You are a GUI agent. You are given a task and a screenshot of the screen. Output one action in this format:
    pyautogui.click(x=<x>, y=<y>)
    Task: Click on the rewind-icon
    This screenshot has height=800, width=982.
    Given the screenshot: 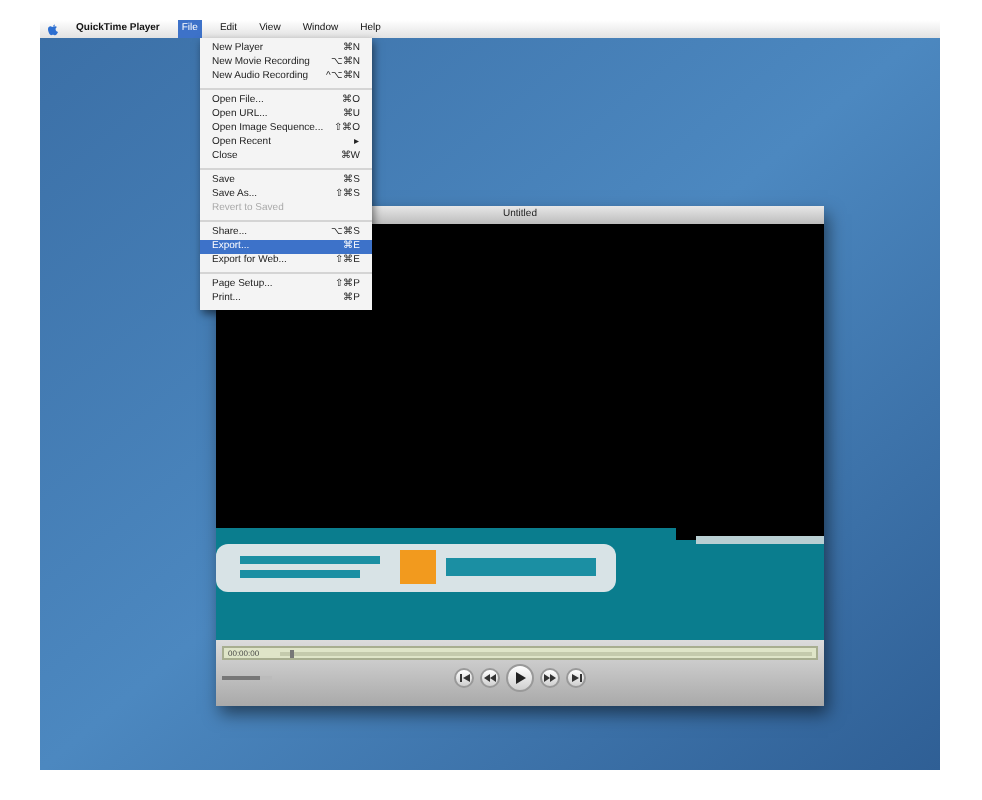 What is the action you would take?
    pyautogui.click(x=490, y=678)
    